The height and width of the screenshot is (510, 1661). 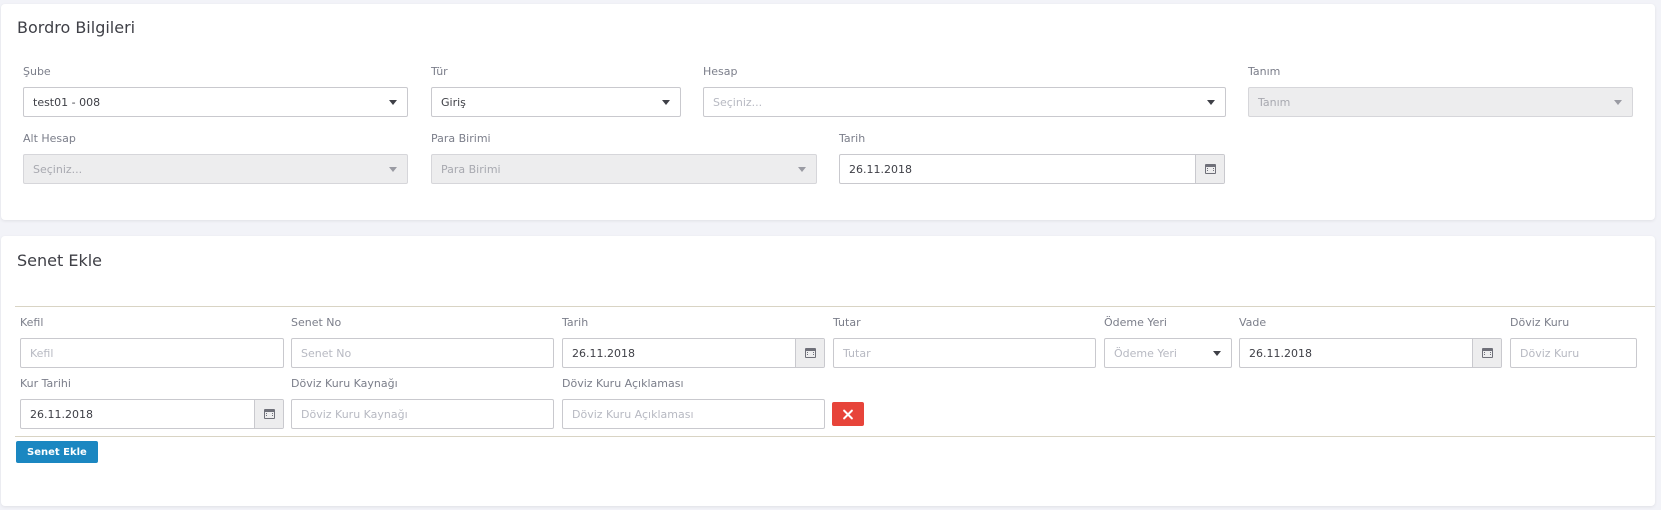 What do you see at coordinates (603, 353) in the screenshot?
I see `senet-tarih-value: 26.11.2018` at bounding box center [603, 353].